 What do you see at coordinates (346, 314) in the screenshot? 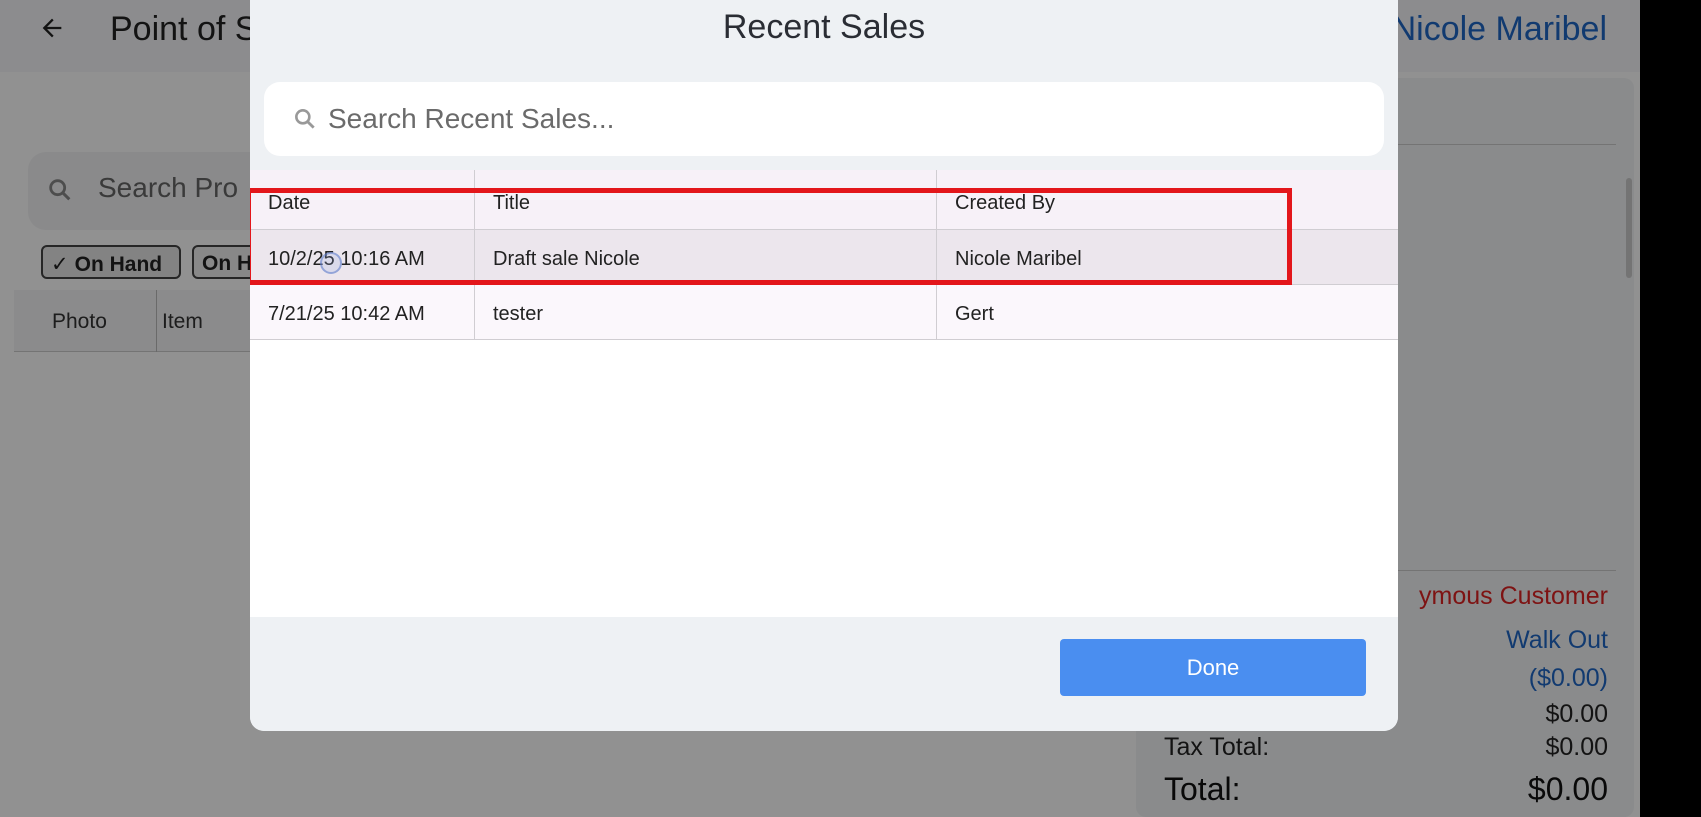
I see `row-date: 7/21/25 10:42 AM` at bounding box center [346, 314].